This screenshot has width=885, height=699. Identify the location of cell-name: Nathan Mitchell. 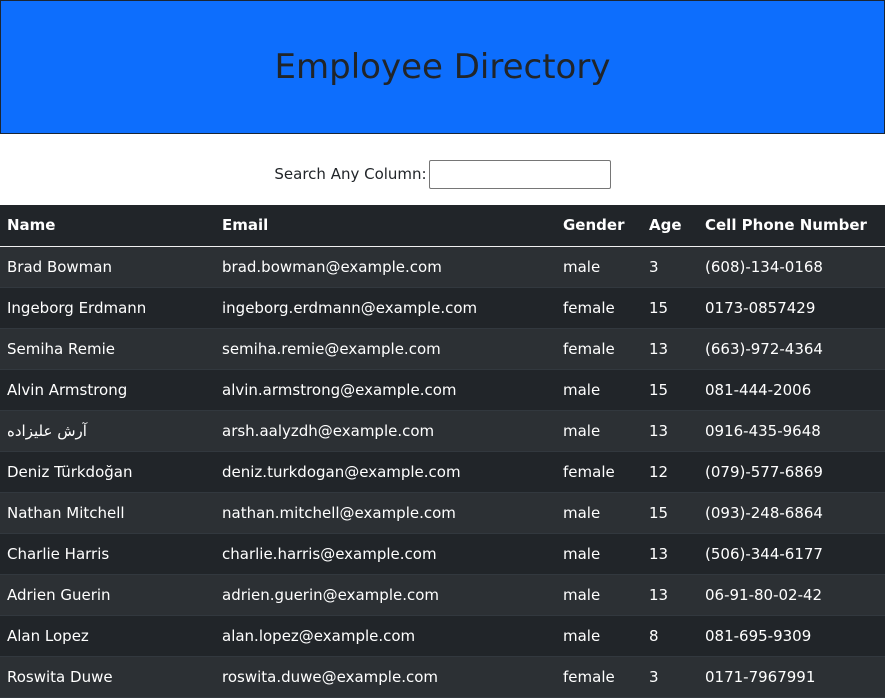
(66, 512).